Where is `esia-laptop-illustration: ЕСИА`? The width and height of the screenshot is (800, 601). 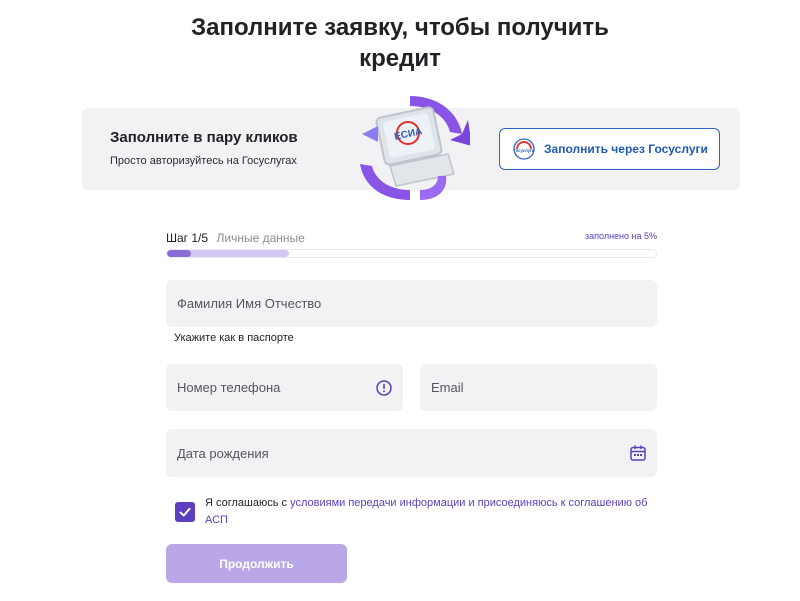
esia-laptop-illustration: ЕСИА is located at coordinates (415, 148).